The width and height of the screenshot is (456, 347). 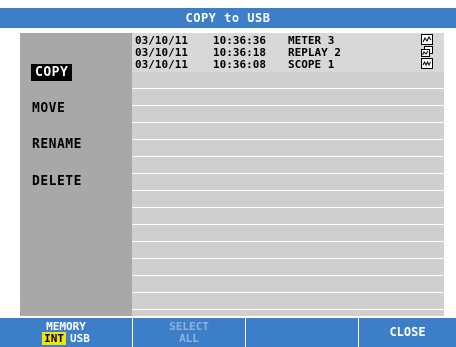 I want to click on menu-item-copy: COPY, so click(x=52, y=72).